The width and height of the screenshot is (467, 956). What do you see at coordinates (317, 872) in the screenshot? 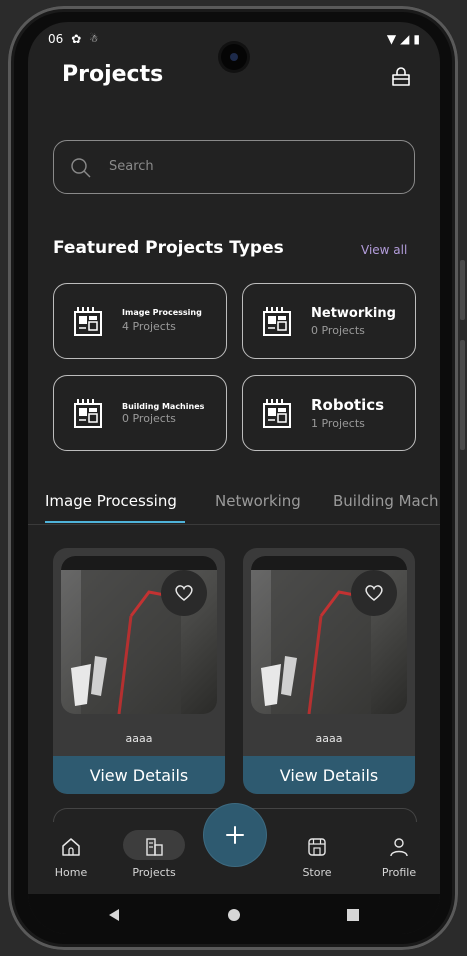
I see `nav-label: Store` at bounding box center [317, 872].